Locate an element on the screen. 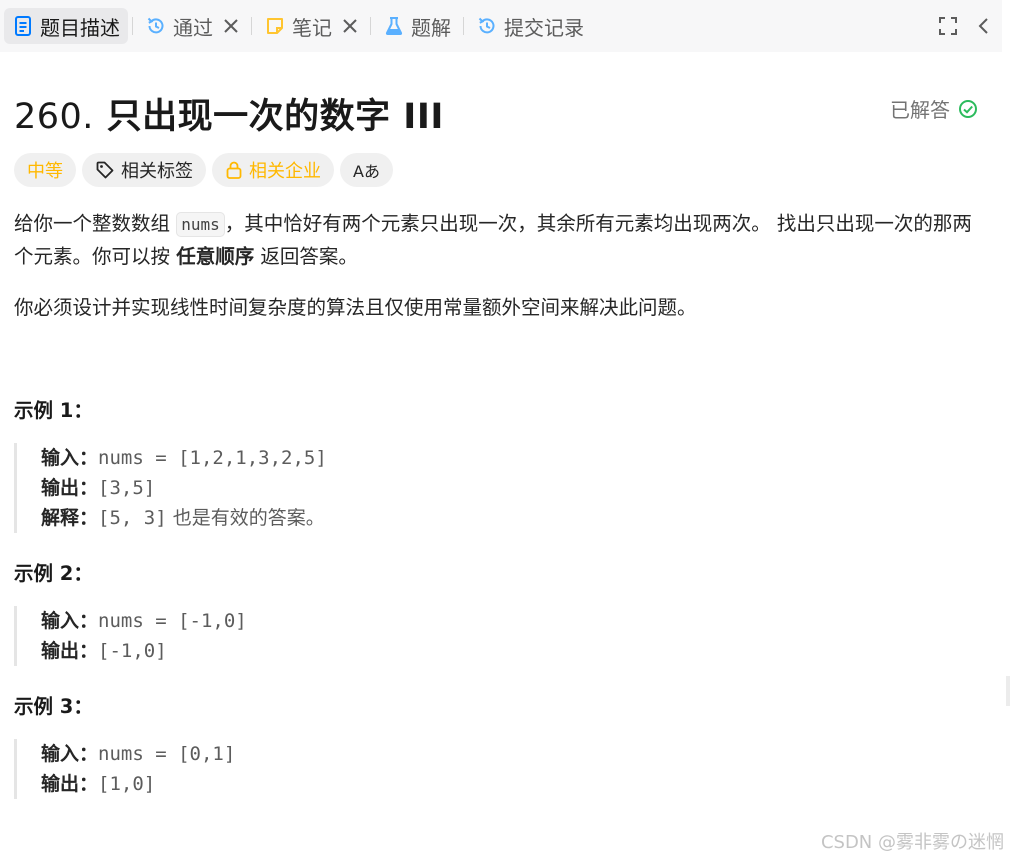 The height and width of the screenshot is (860, 1010). translate-icon: Aあ is located at coordinates (366, 171).